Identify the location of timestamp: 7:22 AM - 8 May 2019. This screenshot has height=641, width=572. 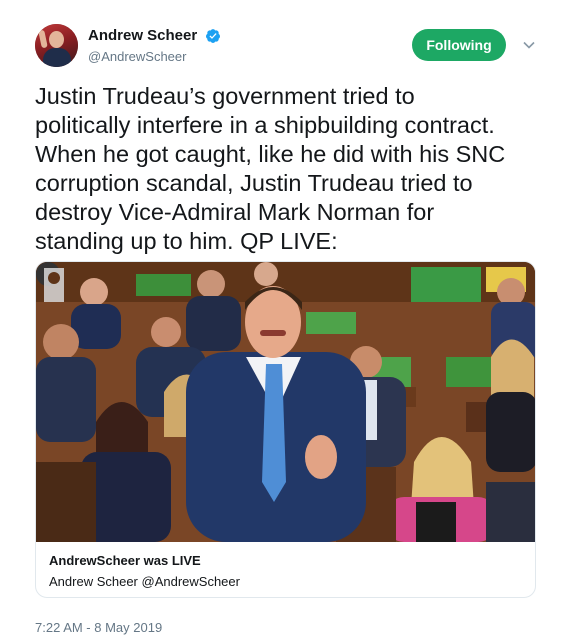
(98, 627).